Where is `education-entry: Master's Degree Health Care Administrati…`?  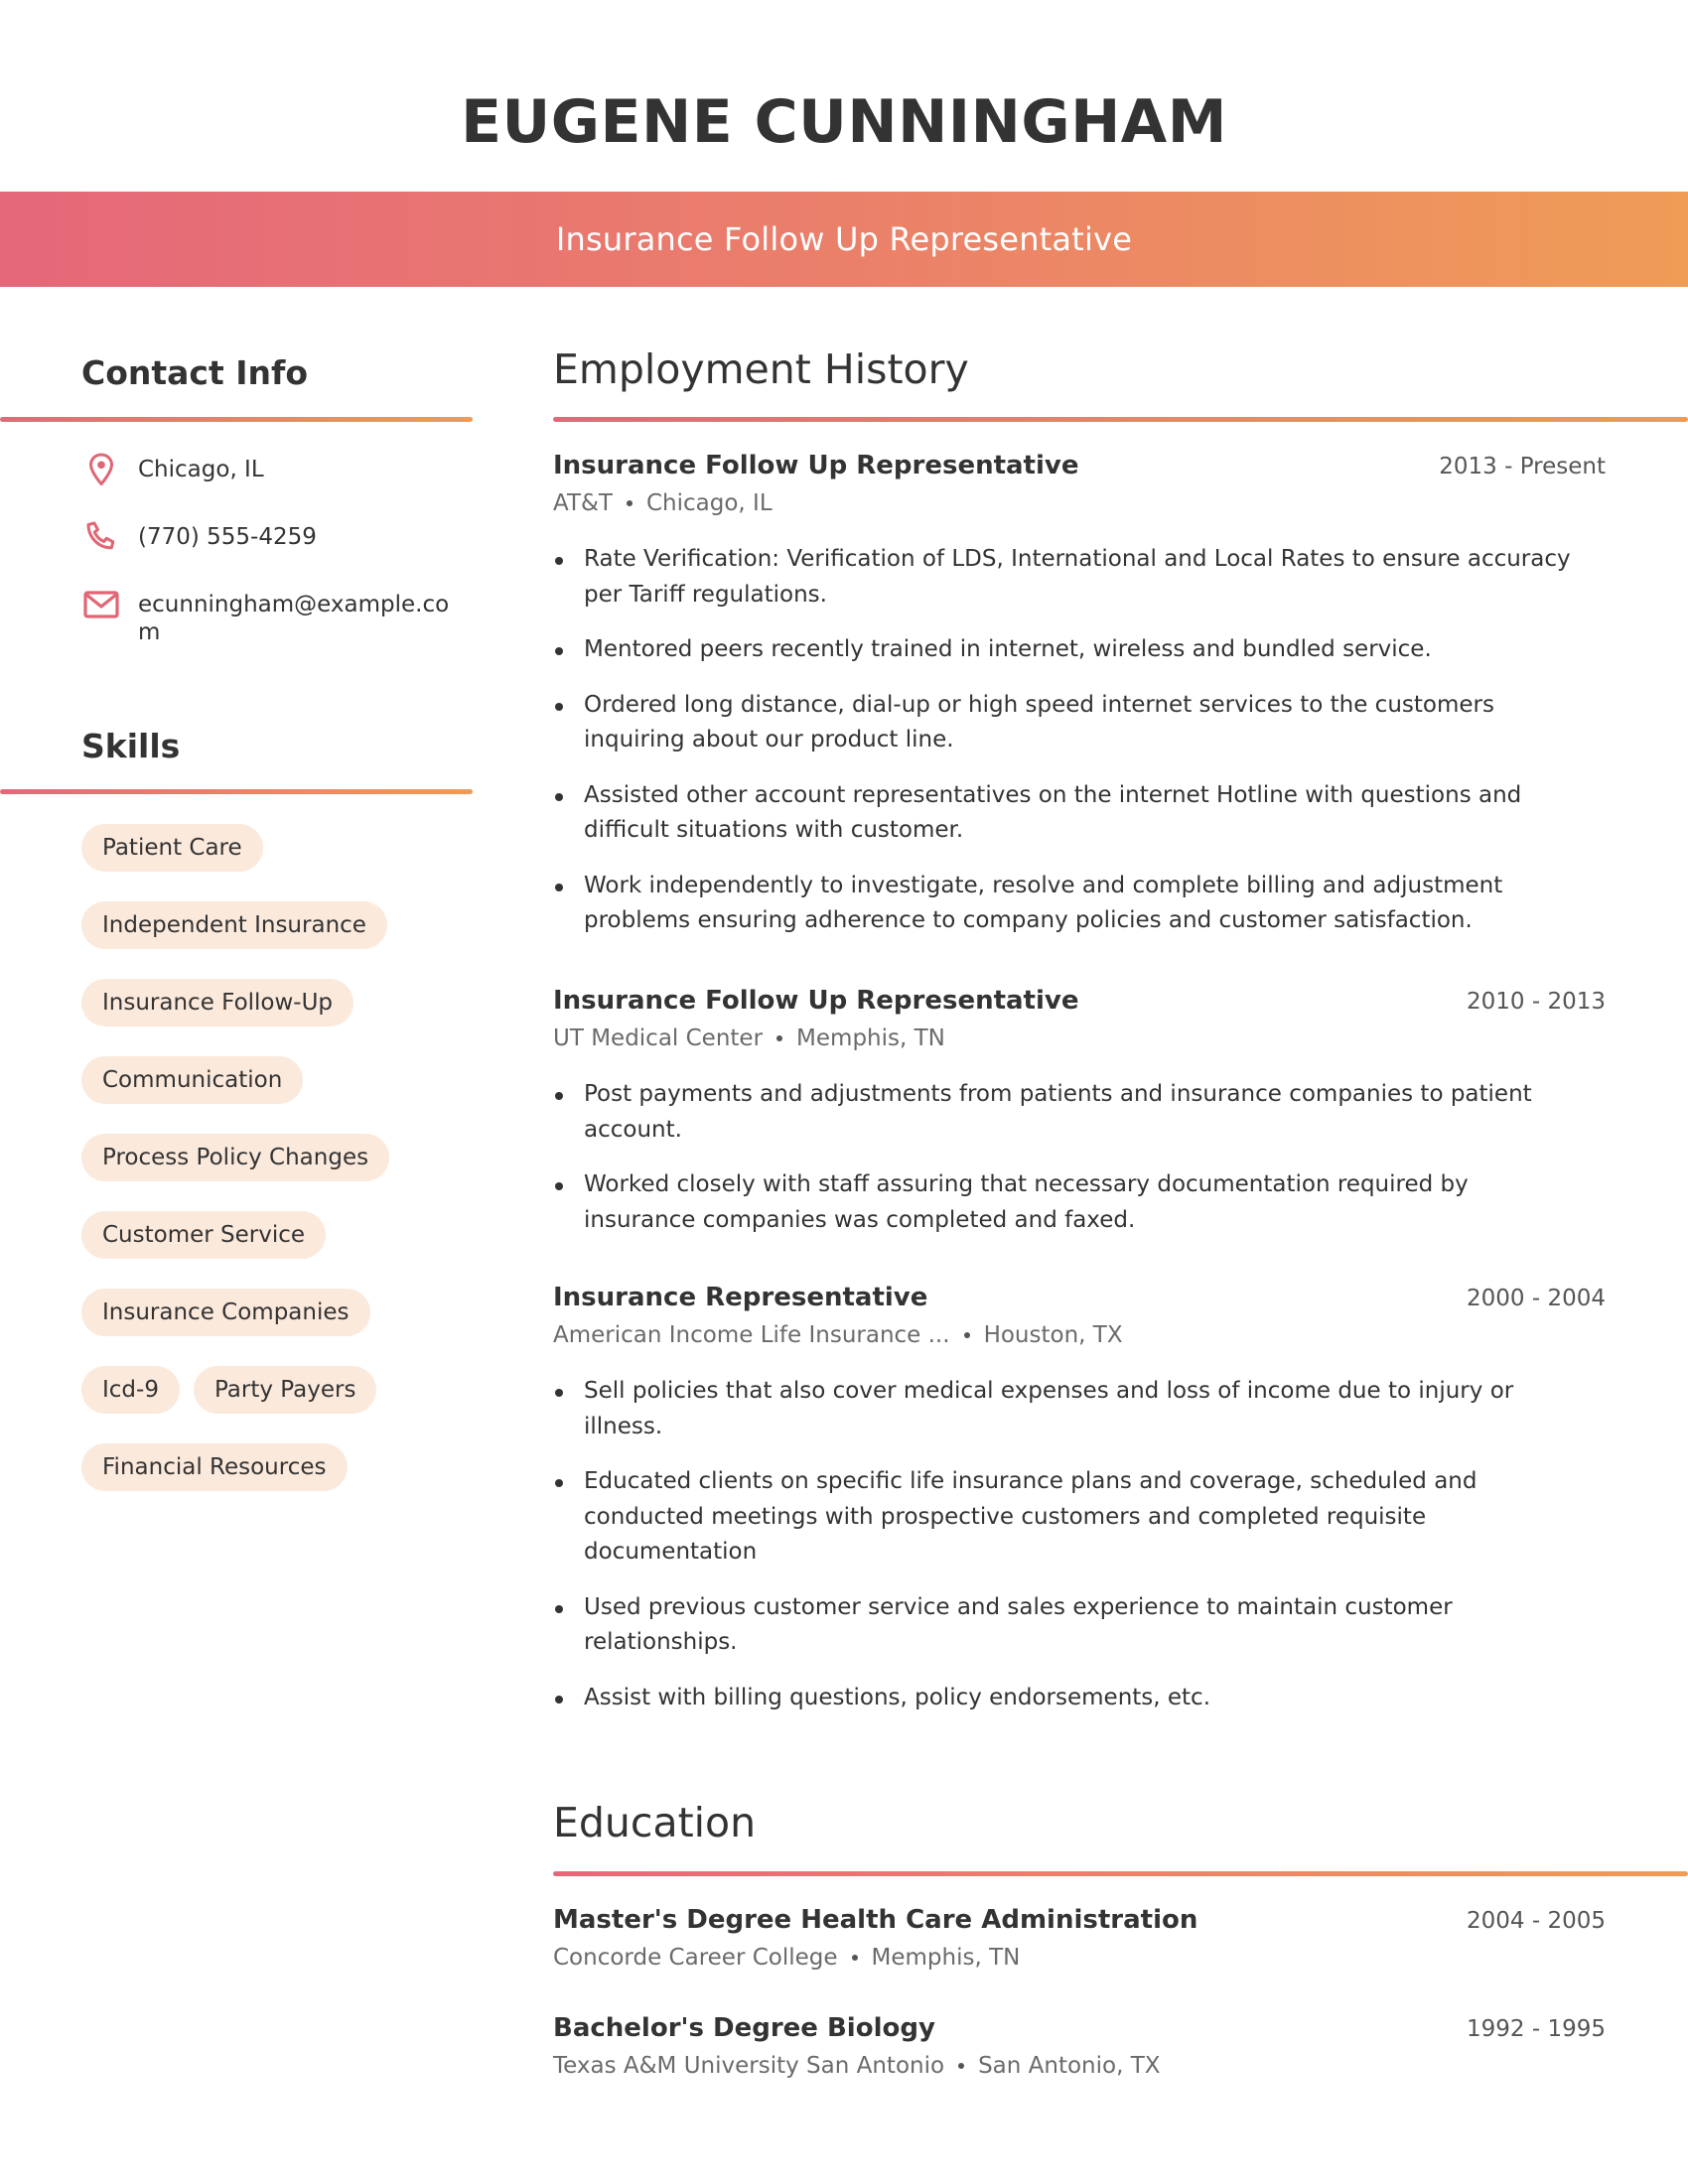 education-entry: Master's Degree Health Care Administrati… is located at coordinates (1079, 1939).